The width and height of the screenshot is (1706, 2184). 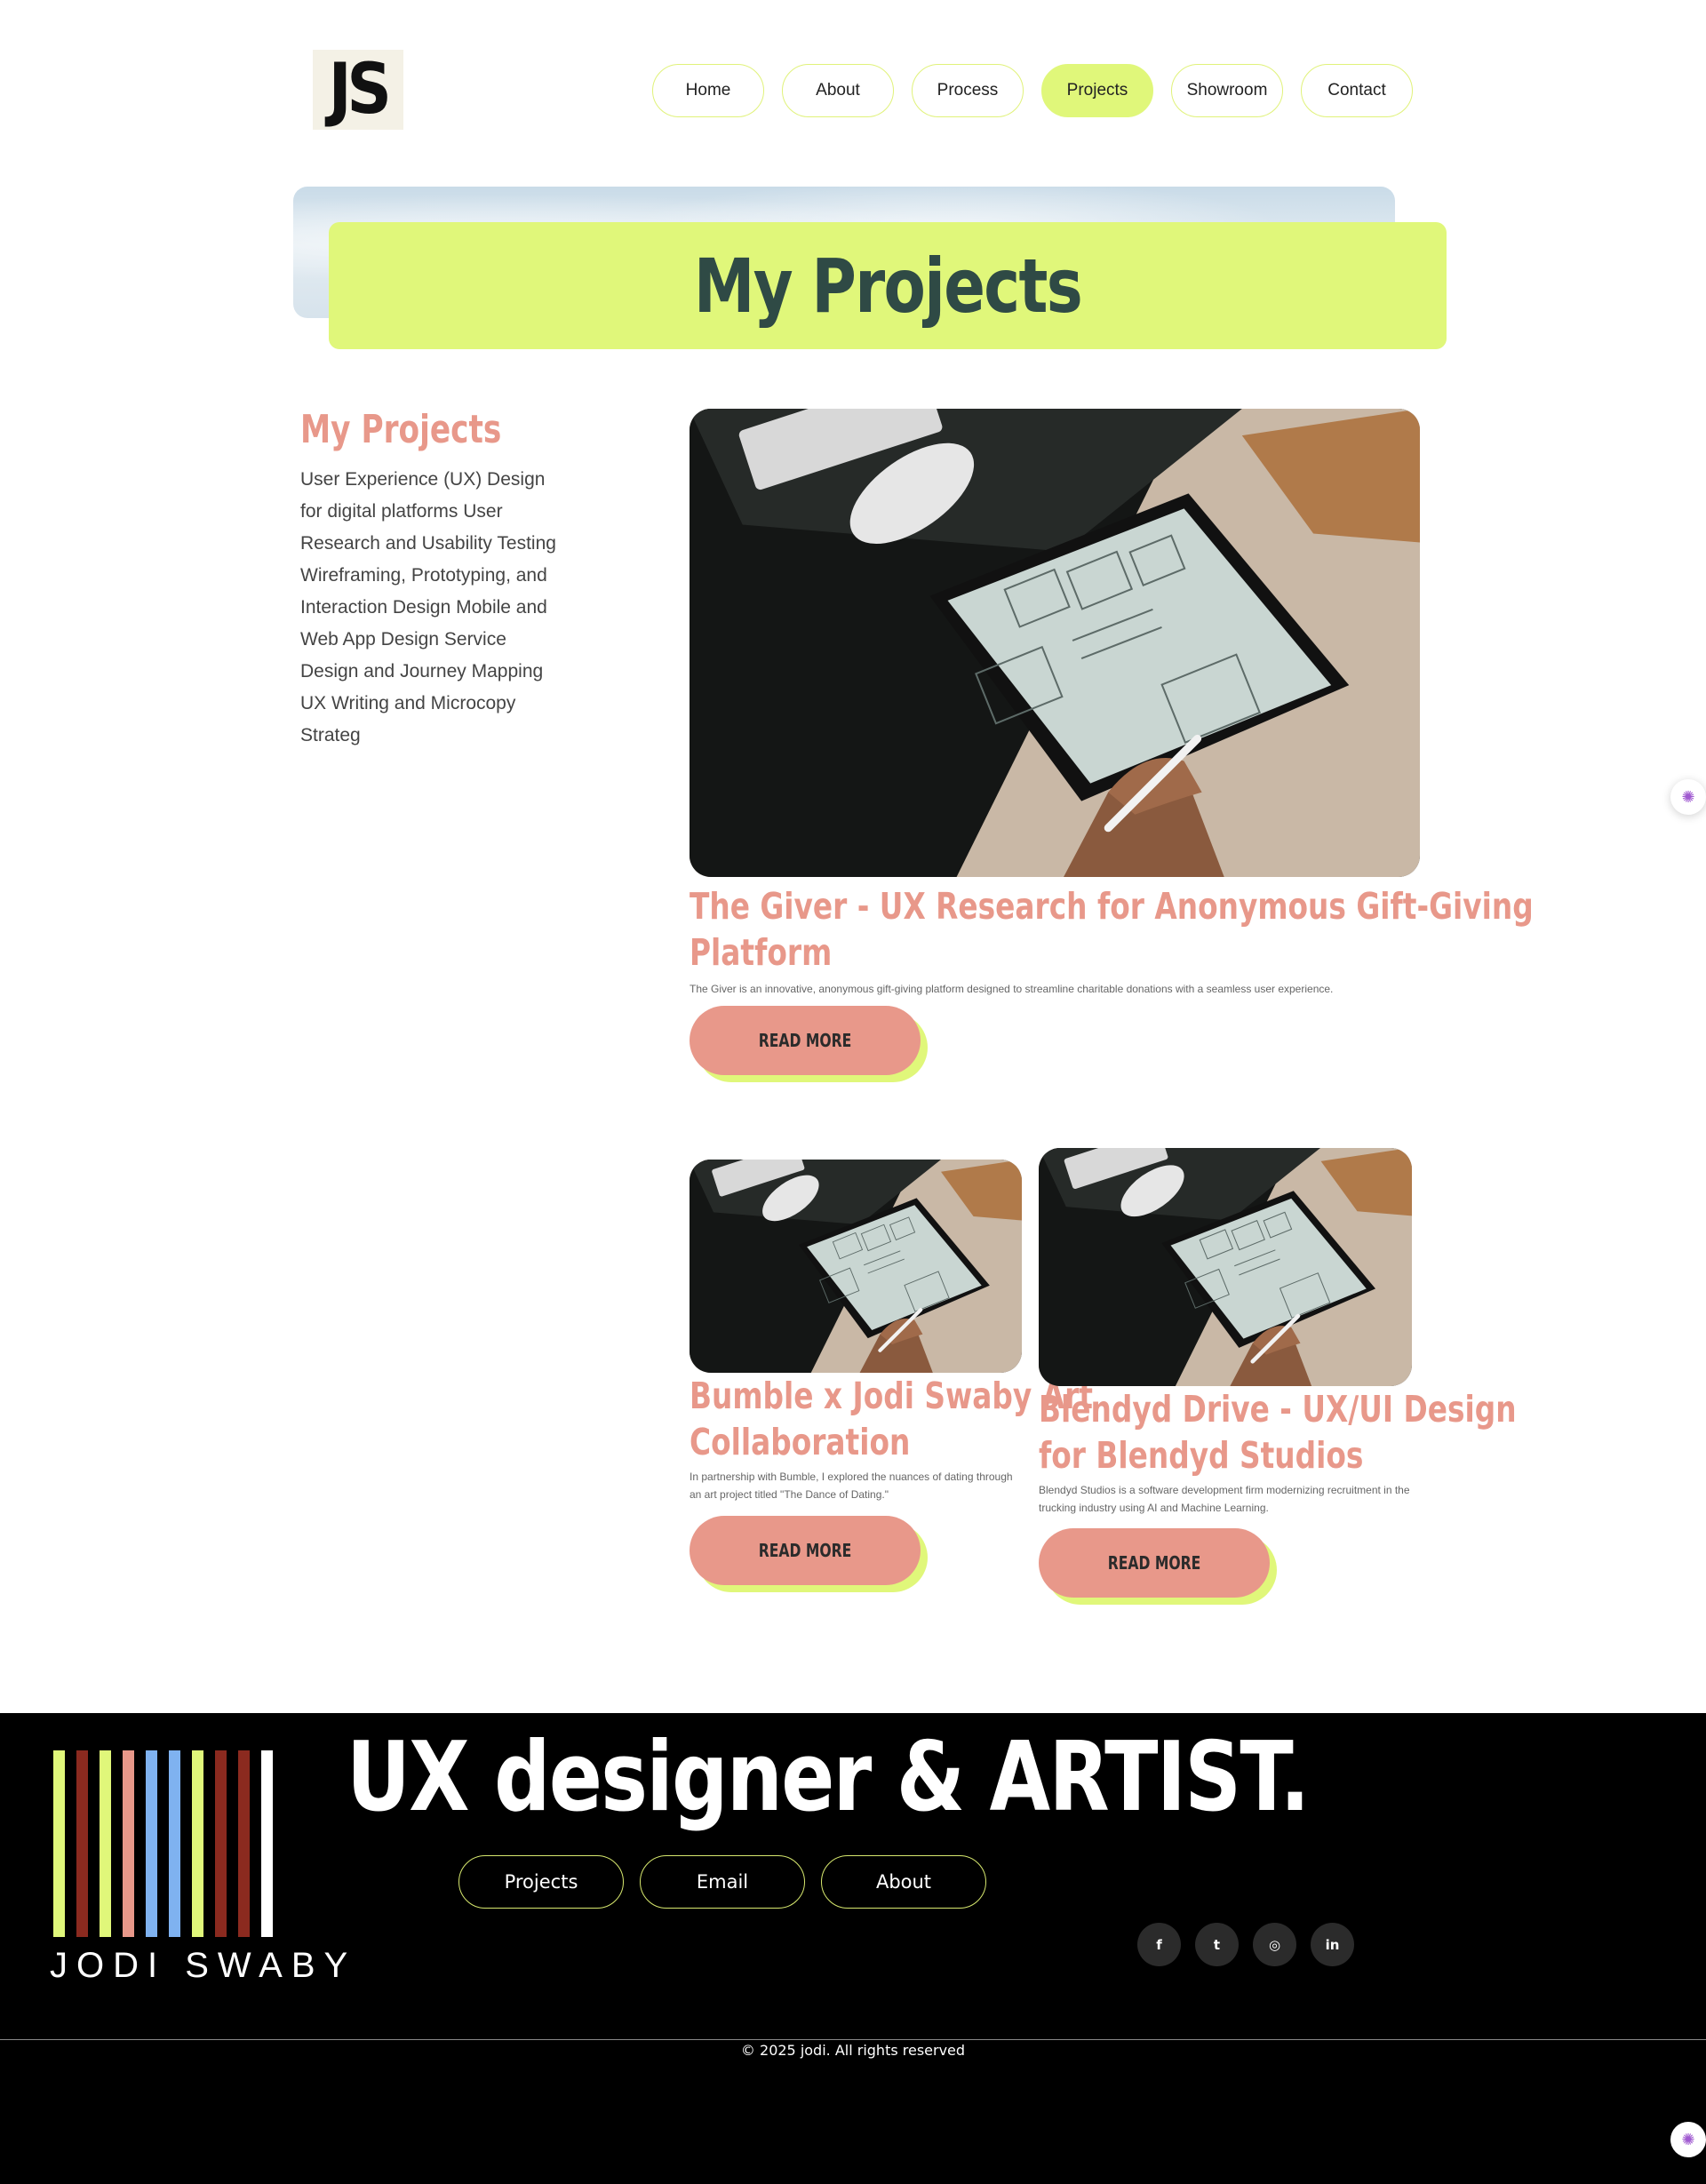 What do you see at coordinates (1278, 1409) in the screenshot?
I see `project-blendyd-title-line1: Blendyd Drive - UX/UI Design` at bounding box center [1278, 1409].